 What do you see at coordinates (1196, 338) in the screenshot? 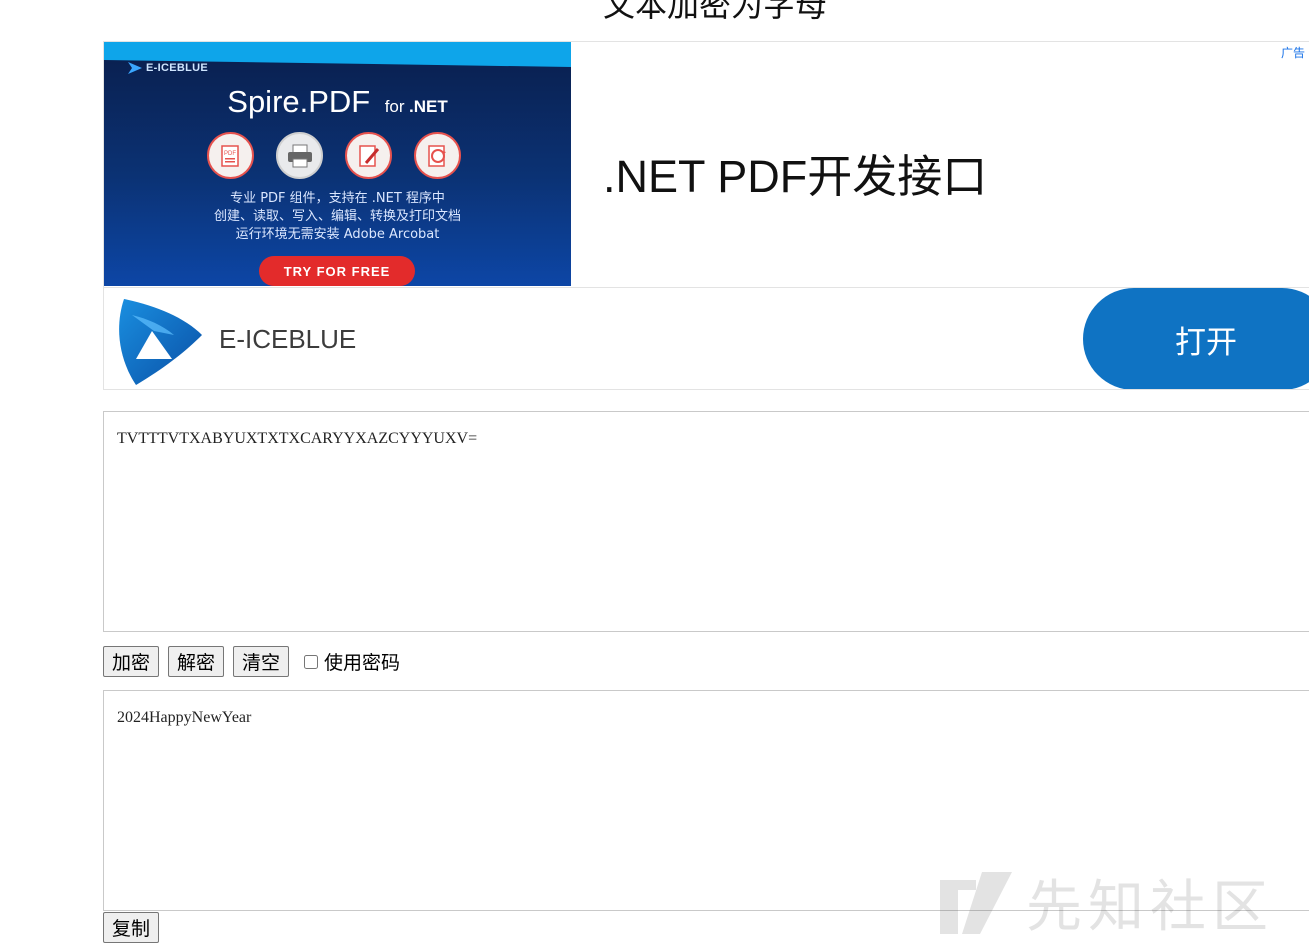
I see `open-button: 打开` at bounding box center [1196, 338].